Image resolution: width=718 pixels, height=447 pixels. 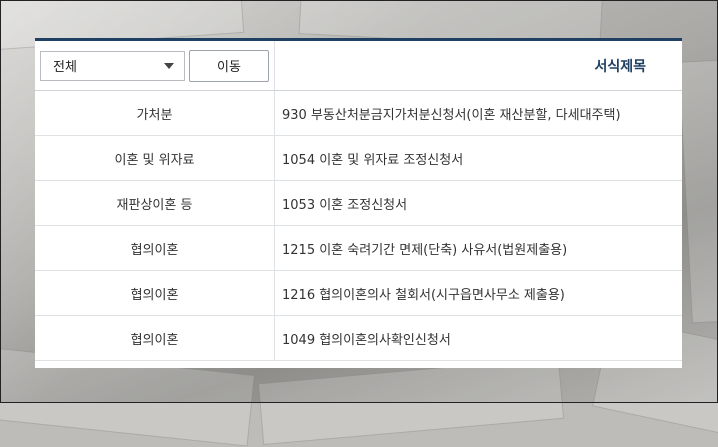 I want to click on table-row: 이혼 및 위자료 1054 이혼 및 위자료 조정신청서, so click(x=358, y=158).